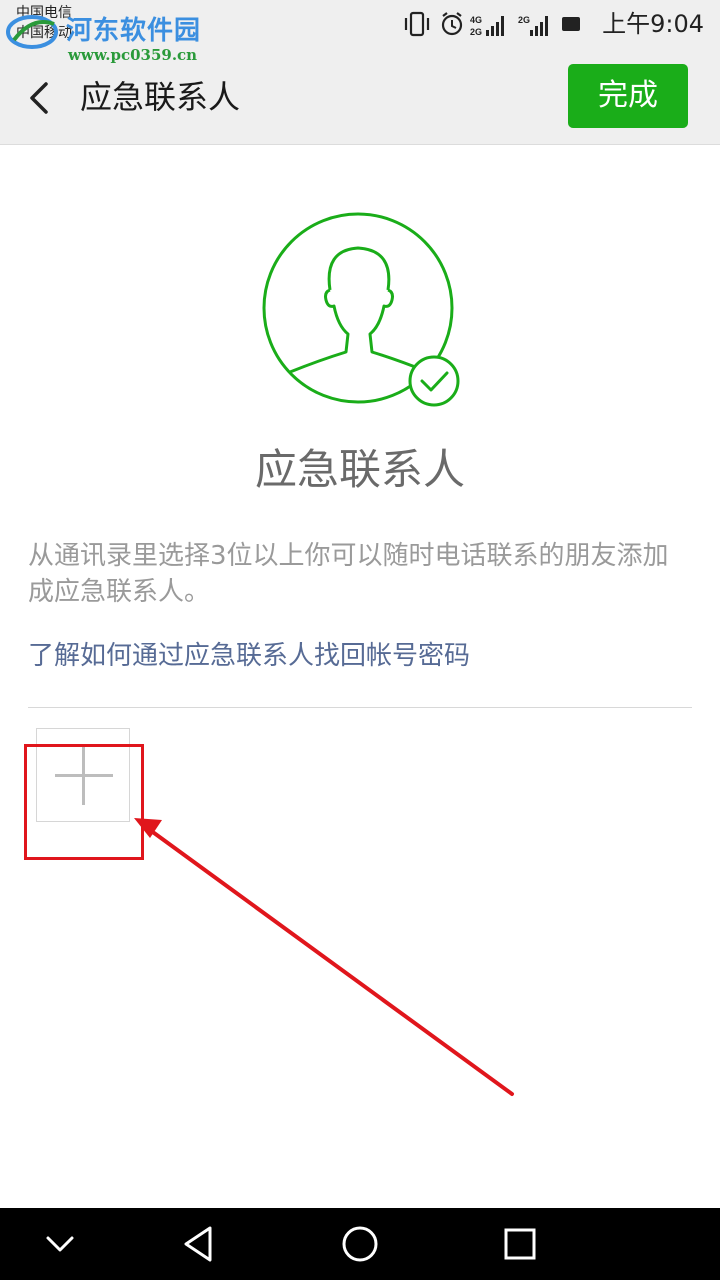  I want to click on chevron-down-icon, so click(60, 1244).